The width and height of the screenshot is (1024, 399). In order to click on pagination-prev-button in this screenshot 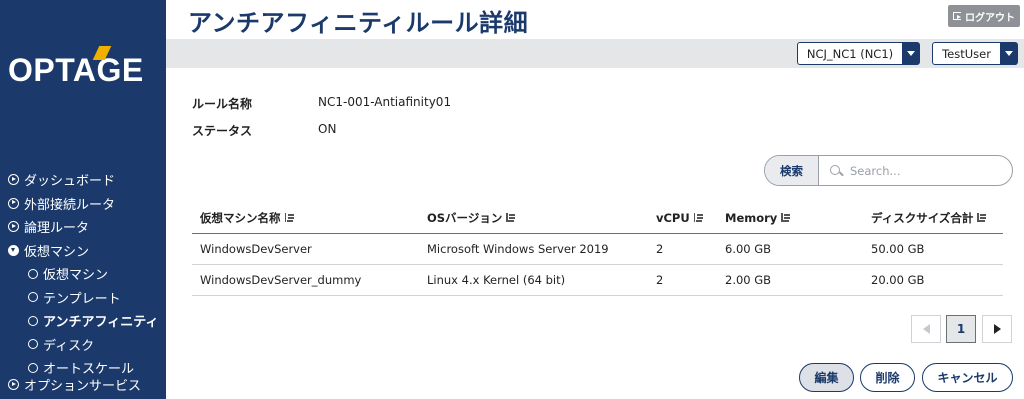, I will do `click(926, 329)`.